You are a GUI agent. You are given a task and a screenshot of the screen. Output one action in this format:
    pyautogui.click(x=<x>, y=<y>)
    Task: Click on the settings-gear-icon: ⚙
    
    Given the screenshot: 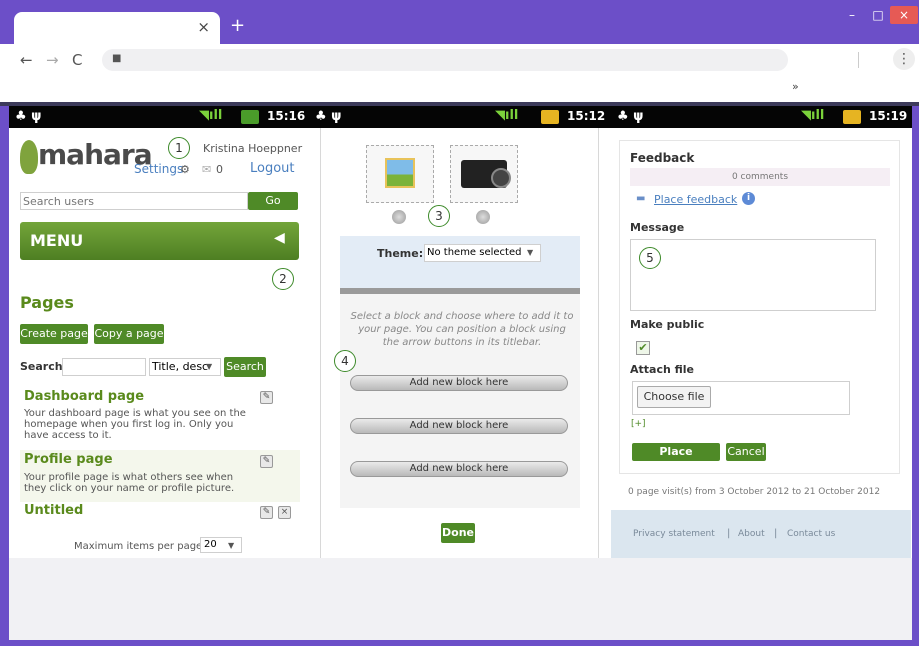 What is the action you would take?
    pyautogui.click(x=185, y=169)
    